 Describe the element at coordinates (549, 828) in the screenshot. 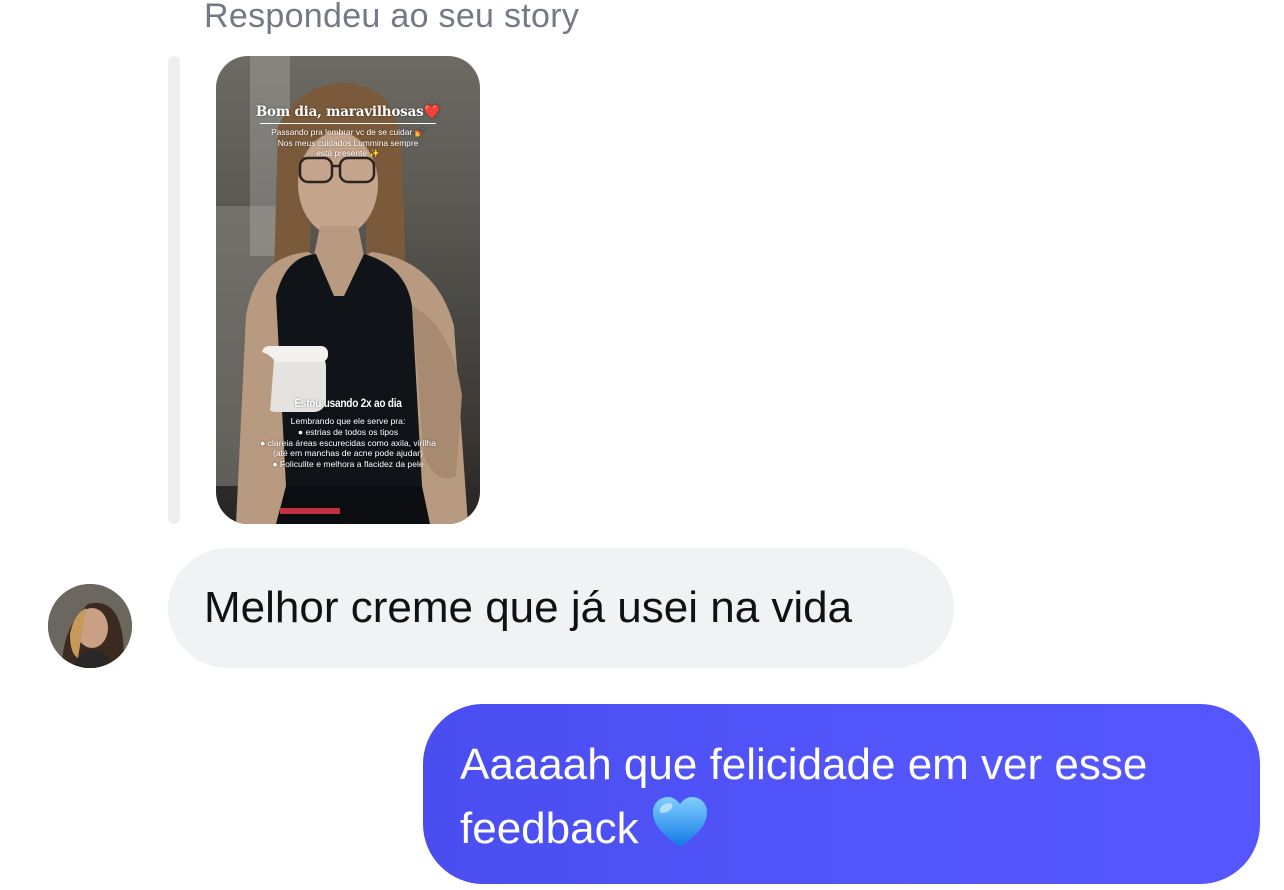

I see `outgoing-message-text: feedback` at that location.